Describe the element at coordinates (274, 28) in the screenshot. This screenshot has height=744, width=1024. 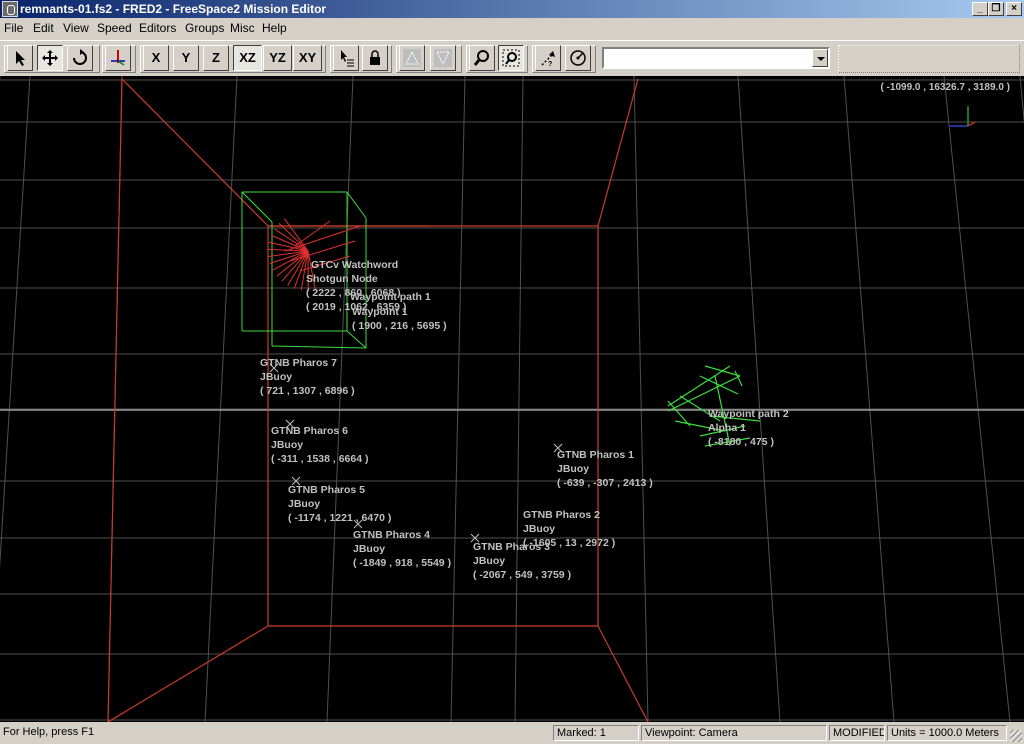
I see `menu-help: Help` at that location.